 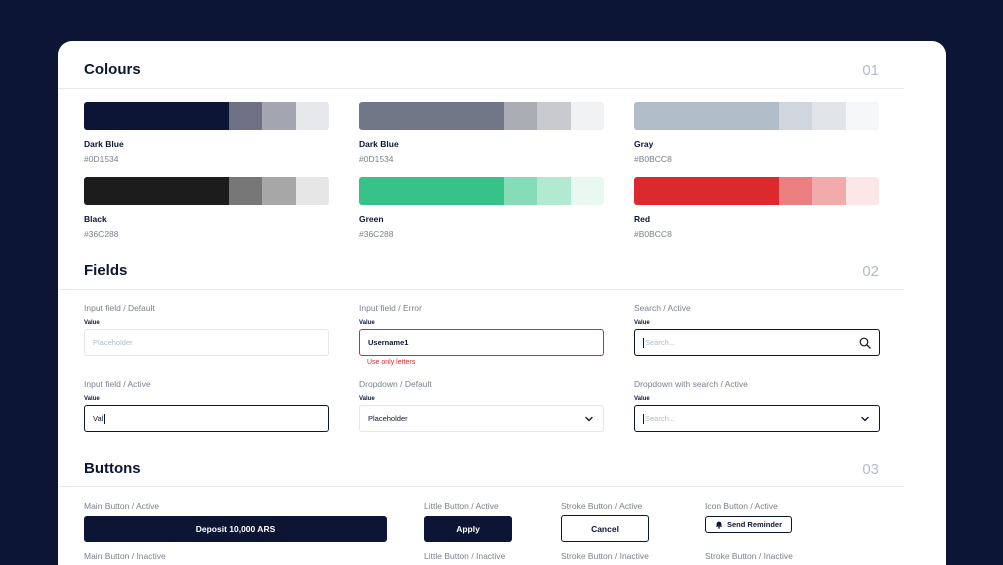 What do you see at coordinates (122, 506) in the screenshot?
I see `main-button-active-caption: Main Button / Active` at bounding box center [122, 506].